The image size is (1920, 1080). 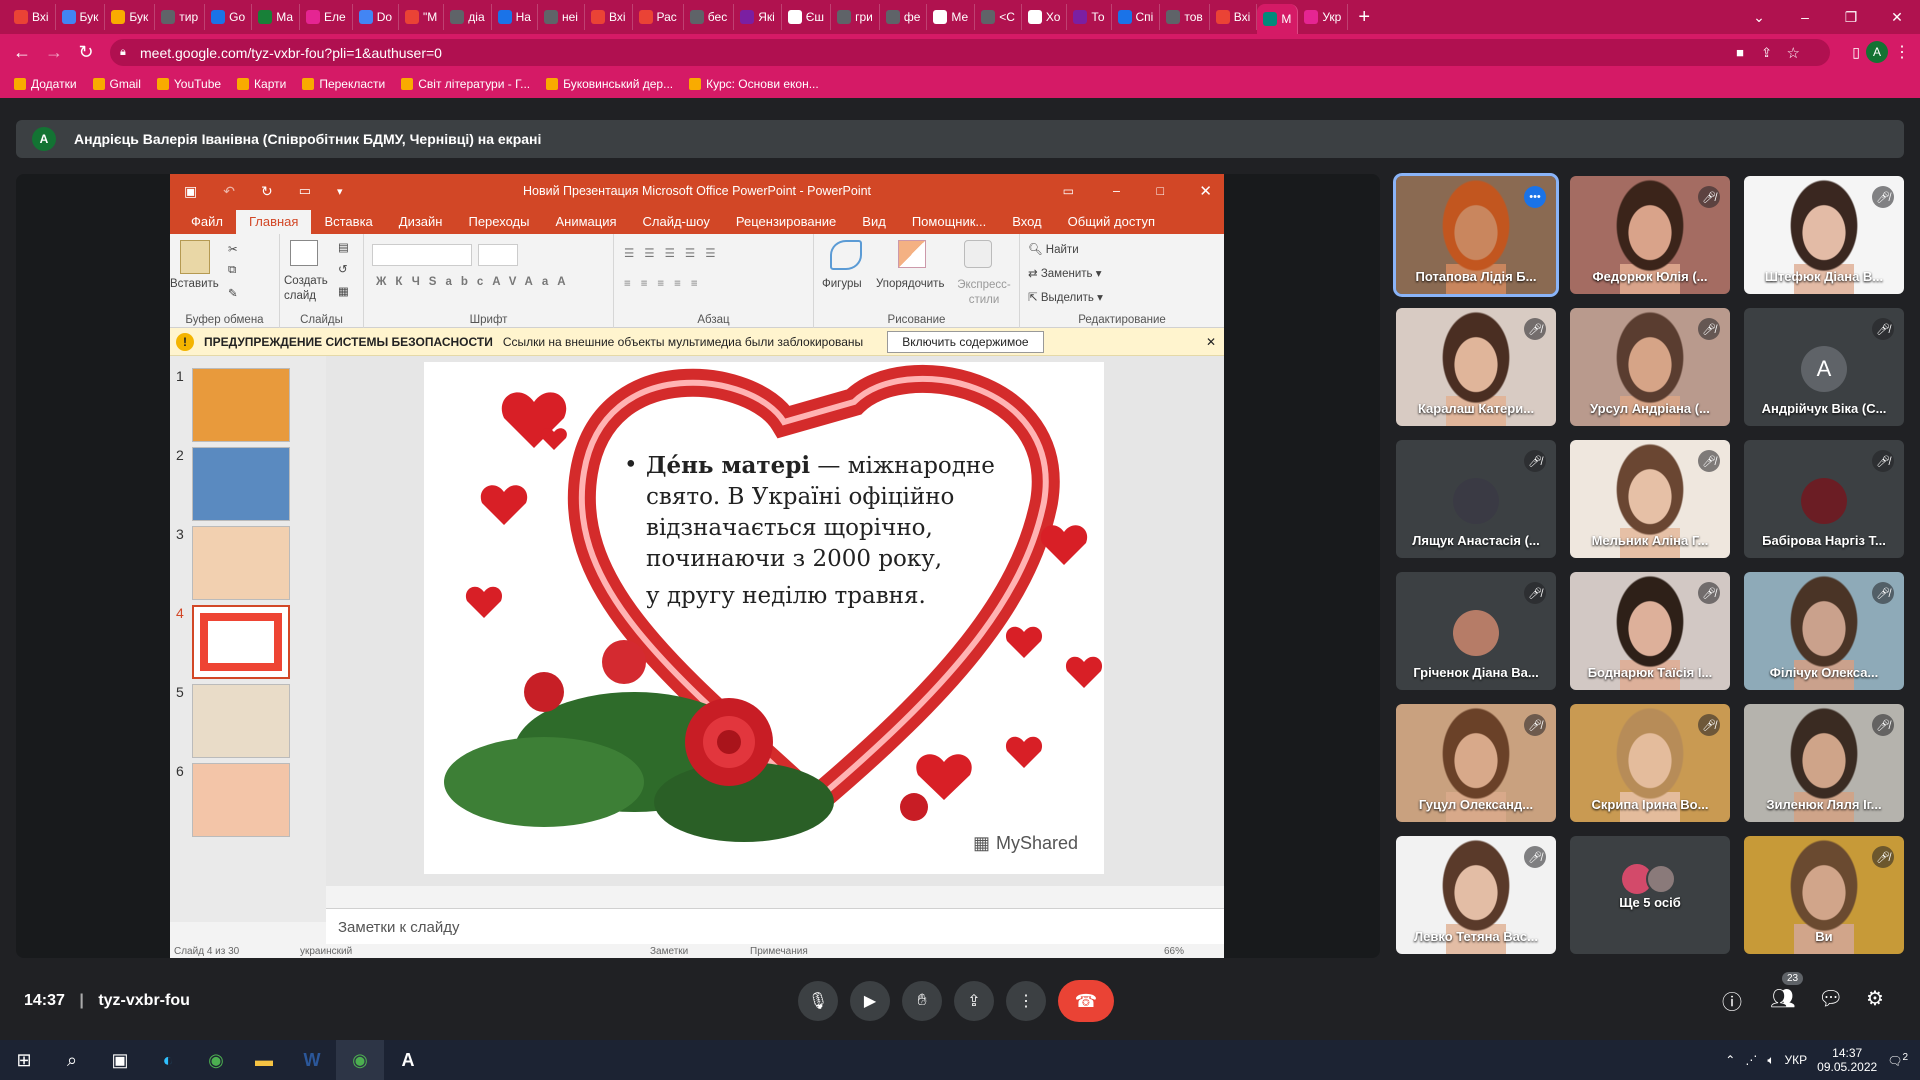 I want to click on comments-toggle: Примечания, so click(x=779, y=951).